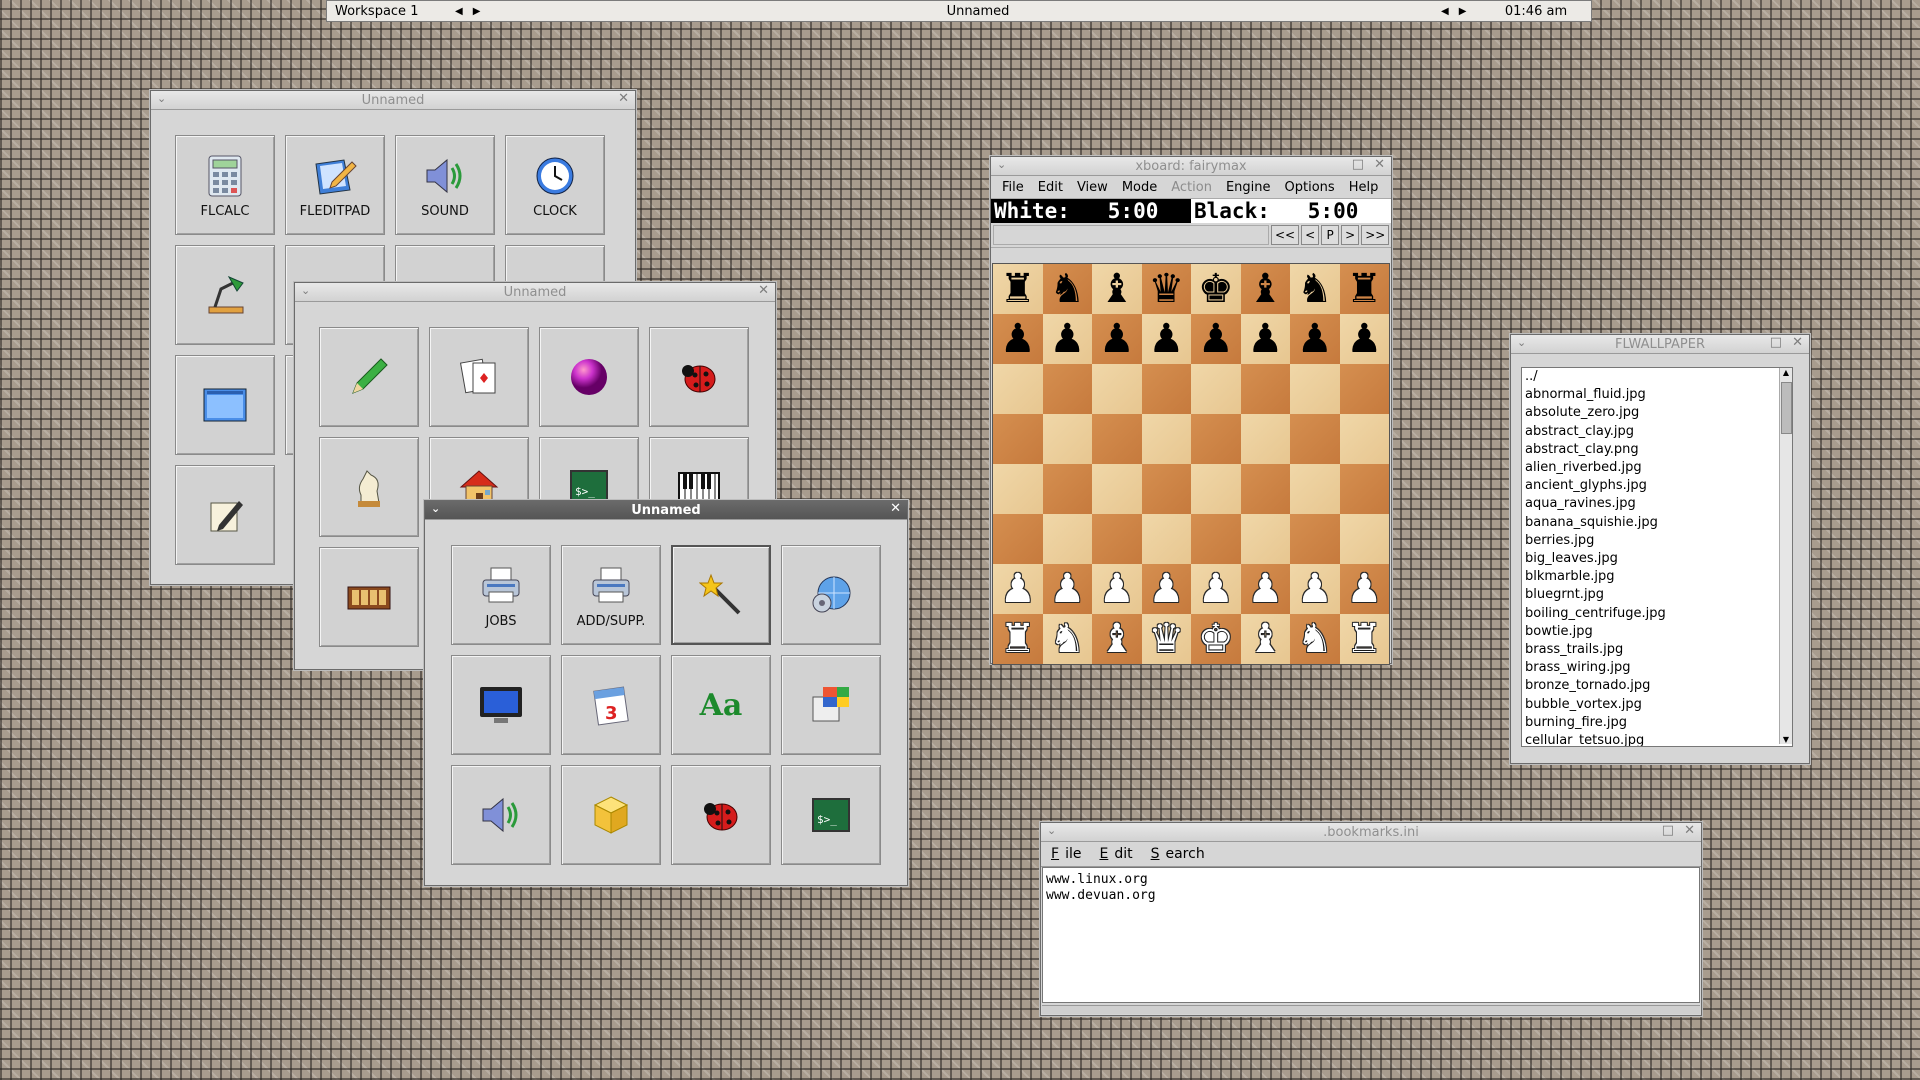 Image resolution: width=1920 pixels, height=1080 pixels. What do you see at coordinates (1660, 344) in the screenshot?
I see `titlebar: ⌄ FLWALLPAPER □ ✕` at bounding box center [1660, 344].